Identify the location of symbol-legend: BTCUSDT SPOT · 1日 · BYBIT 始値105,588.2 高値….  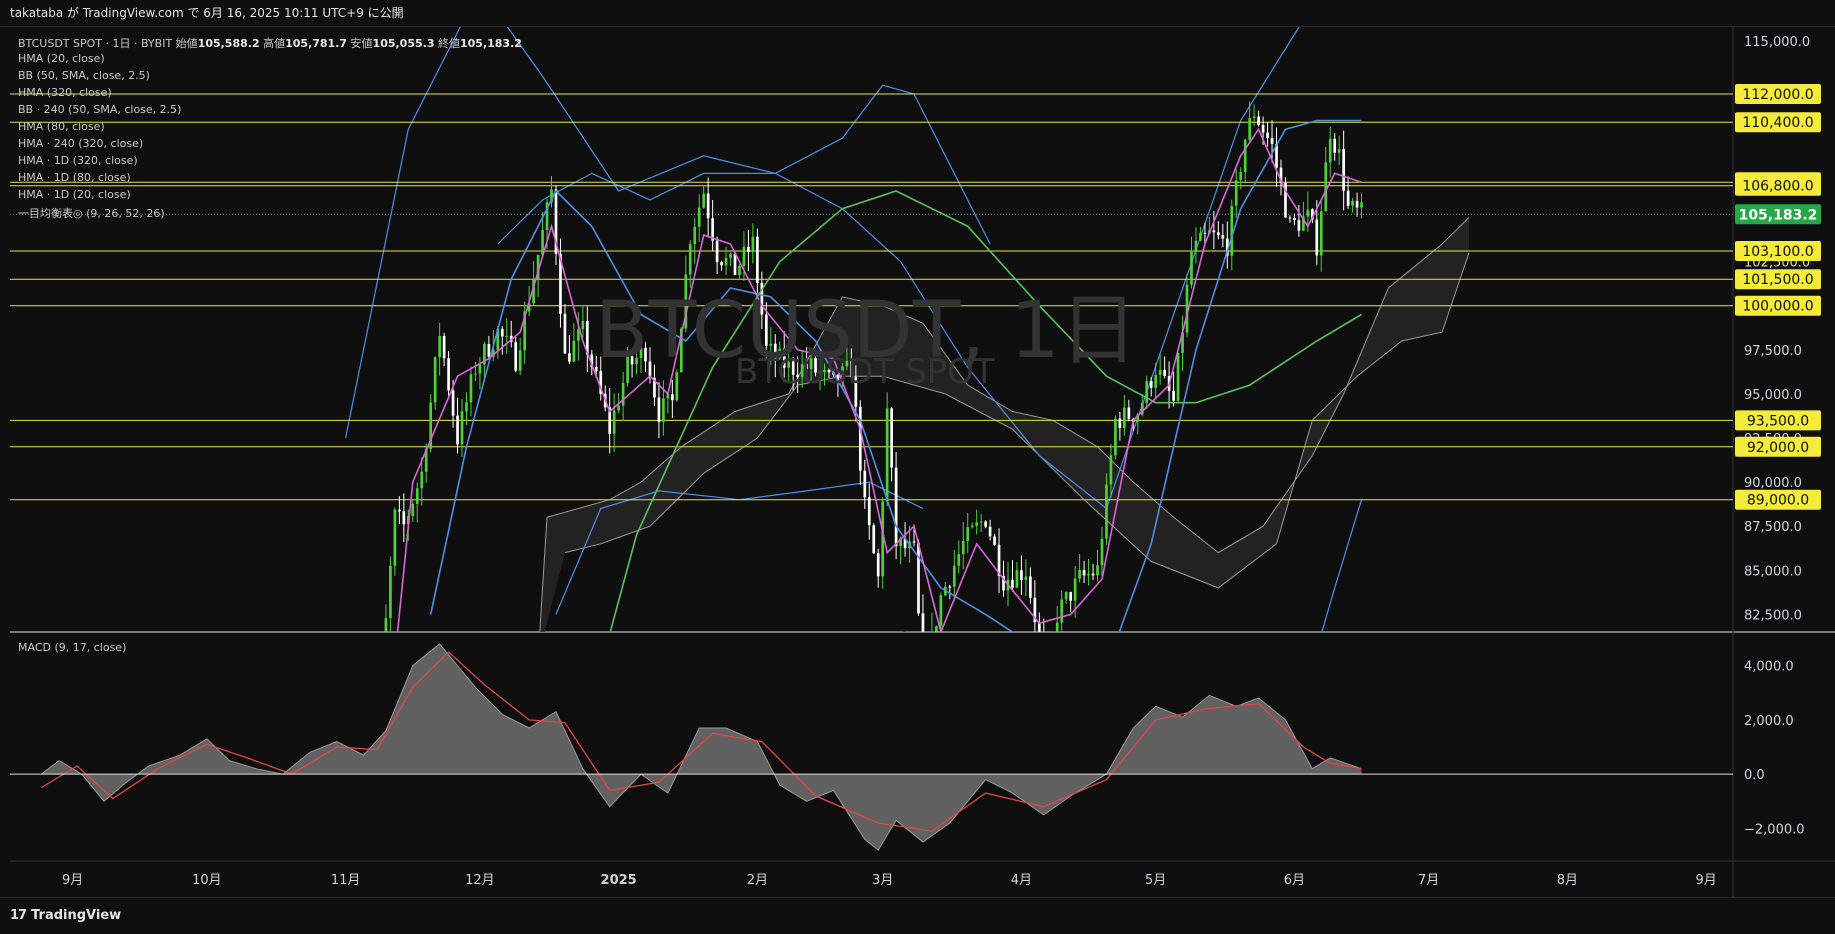
(270, 43).